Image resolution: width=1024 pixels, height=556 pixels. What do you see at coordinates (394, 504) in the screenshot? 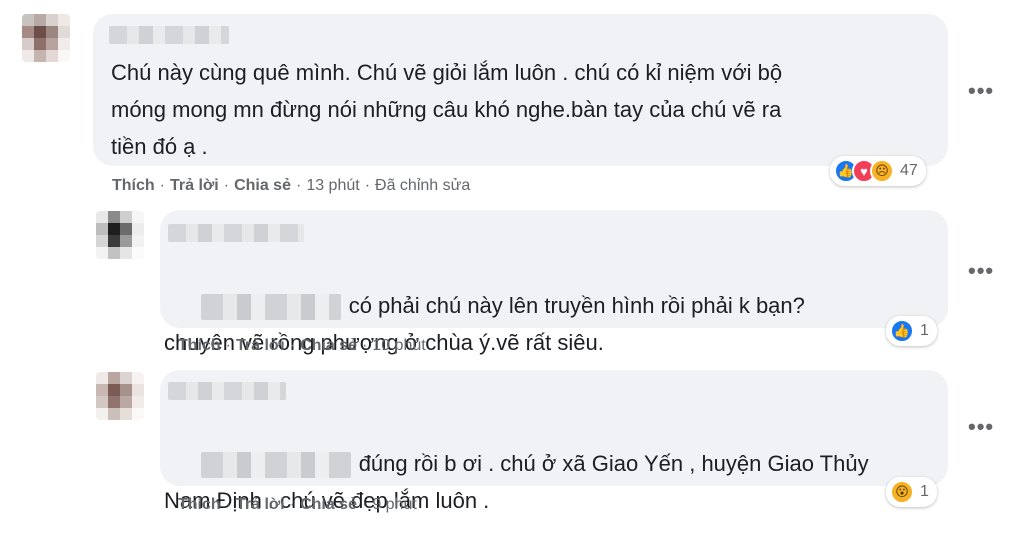
I see `timestamp: 9 phút` at bounding box center [394, 504].